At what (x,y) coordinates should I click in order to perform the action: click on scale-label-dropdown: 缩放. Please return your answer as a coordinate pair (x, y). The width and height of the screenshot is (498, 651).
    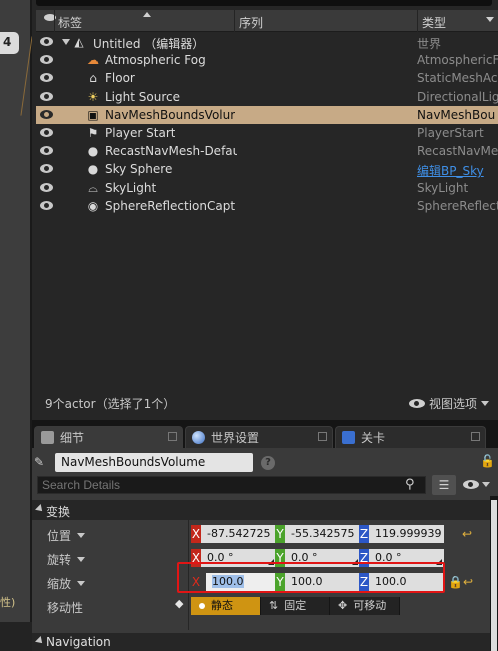
    Looking at the image, I should click on (66, 583).